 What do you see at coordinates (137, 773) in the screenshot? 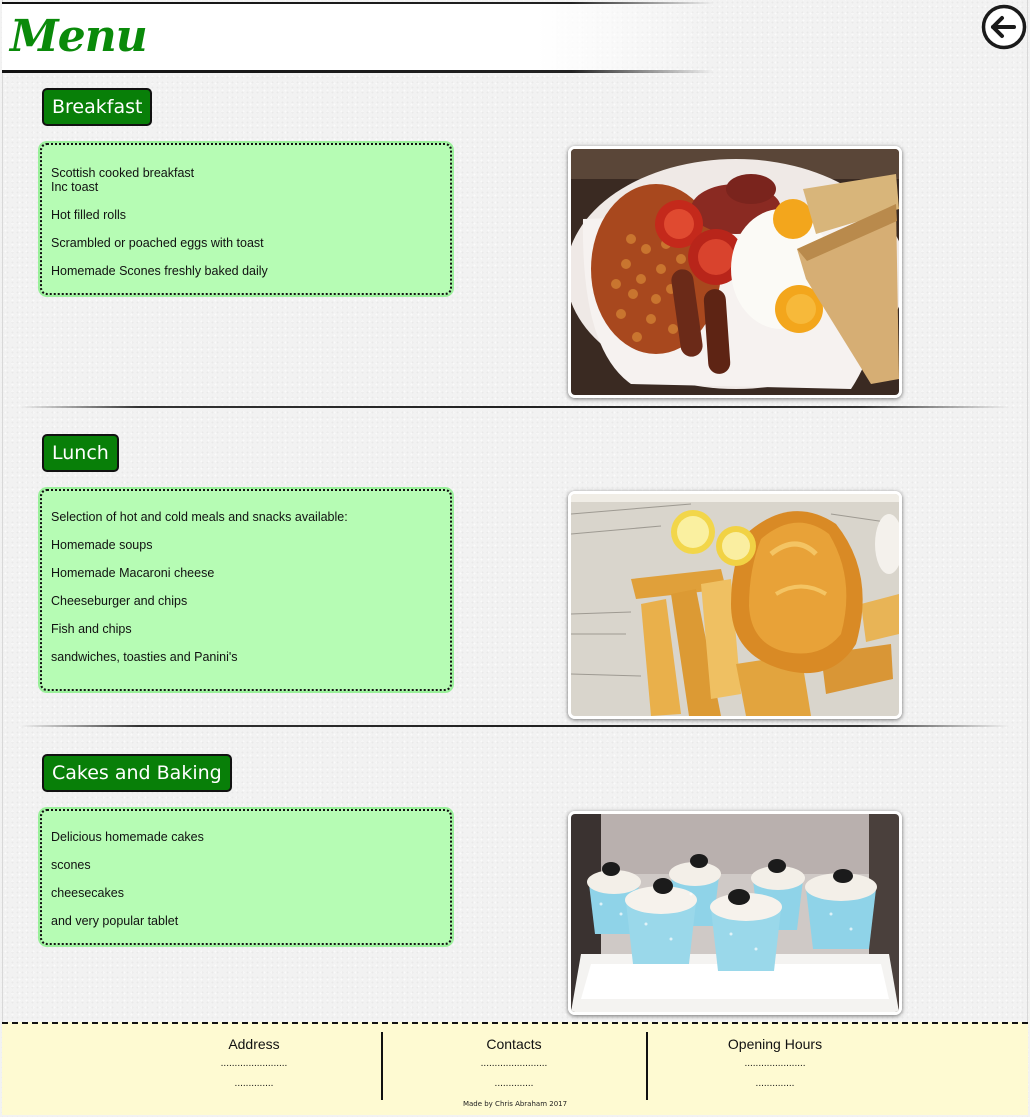
I see `cakes-heading: Cakes and Baking` at bounding box center [137, 773].